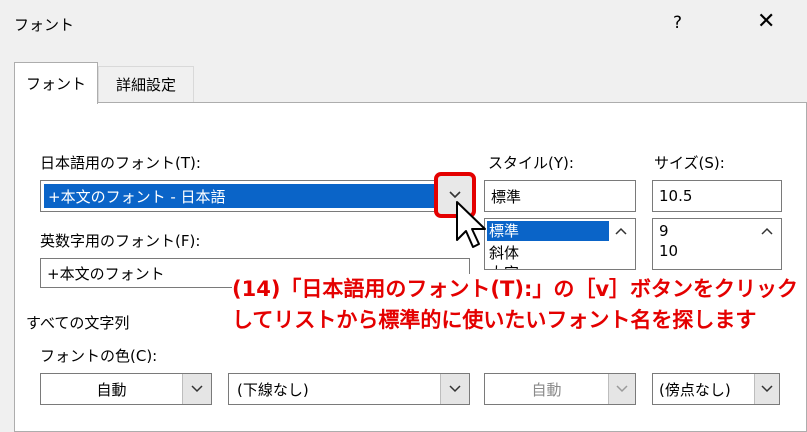 This screenshot has height=432, width=807. I want to click on latin-font-label: 英数字用のフォント(F):, so click(120, 241).